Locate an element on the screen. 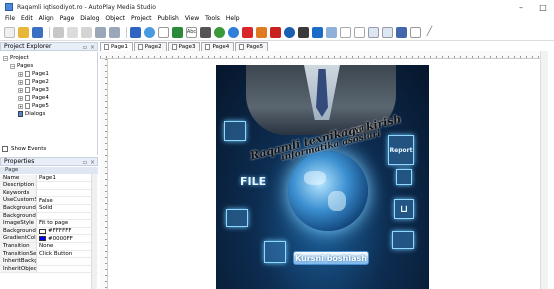 This screenshot has width=554, height=289. property-value: Click Button is located at coordinates (67, 254).